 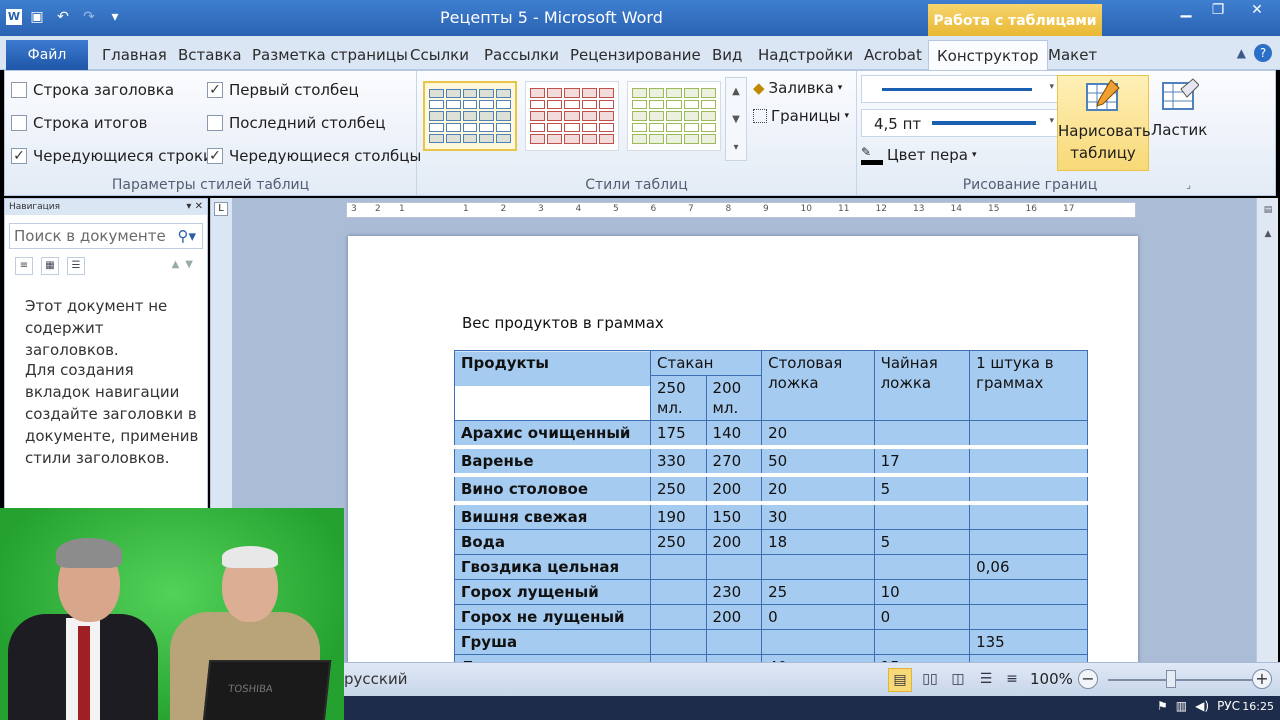 What do you see at coordinates (919, 155) in the screenshot?
I see `pen-color-button: ✎ Цвет пера ▾` at bounding box center [919, 155].